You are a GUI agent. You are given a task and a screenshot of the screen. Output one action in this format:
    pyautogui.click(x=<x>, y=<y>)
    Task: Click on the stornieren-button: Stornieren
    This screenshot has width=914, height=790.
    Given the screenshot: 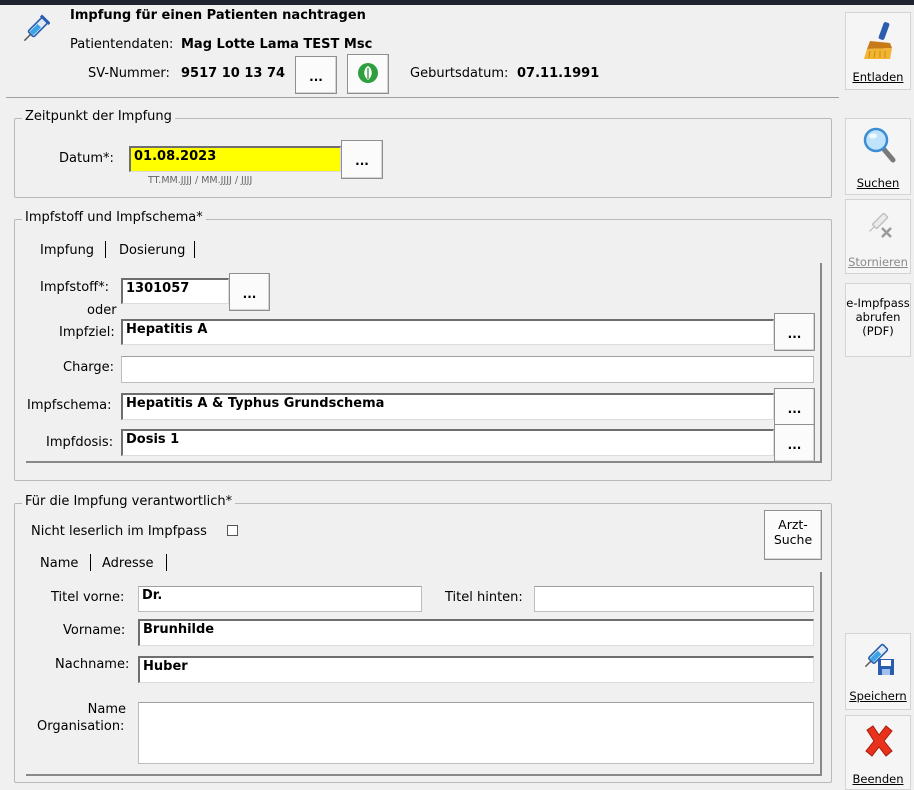 What is the action you would take?
    pyautogui.click(x=878, y=236)
    